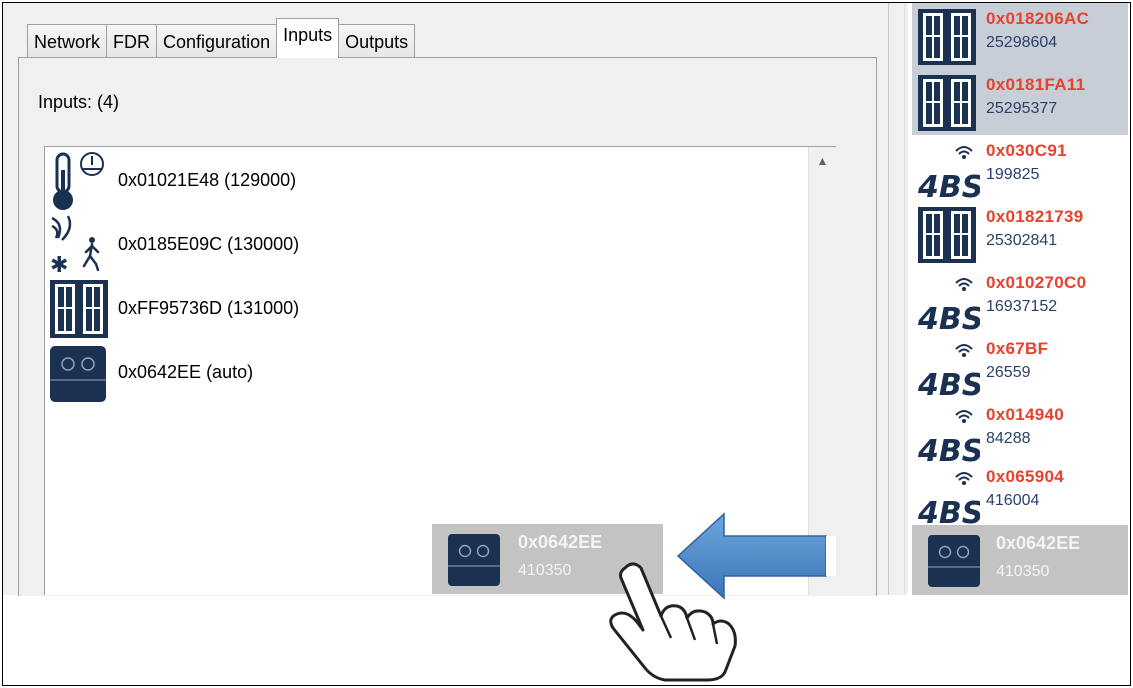 Image resolution: width=1133 pixels, height=688 pixels. Describe the element at coordinates (398, 245) in the screenshot. I see `list-item: ✱ 0x0185E09C (130000)` at that location.